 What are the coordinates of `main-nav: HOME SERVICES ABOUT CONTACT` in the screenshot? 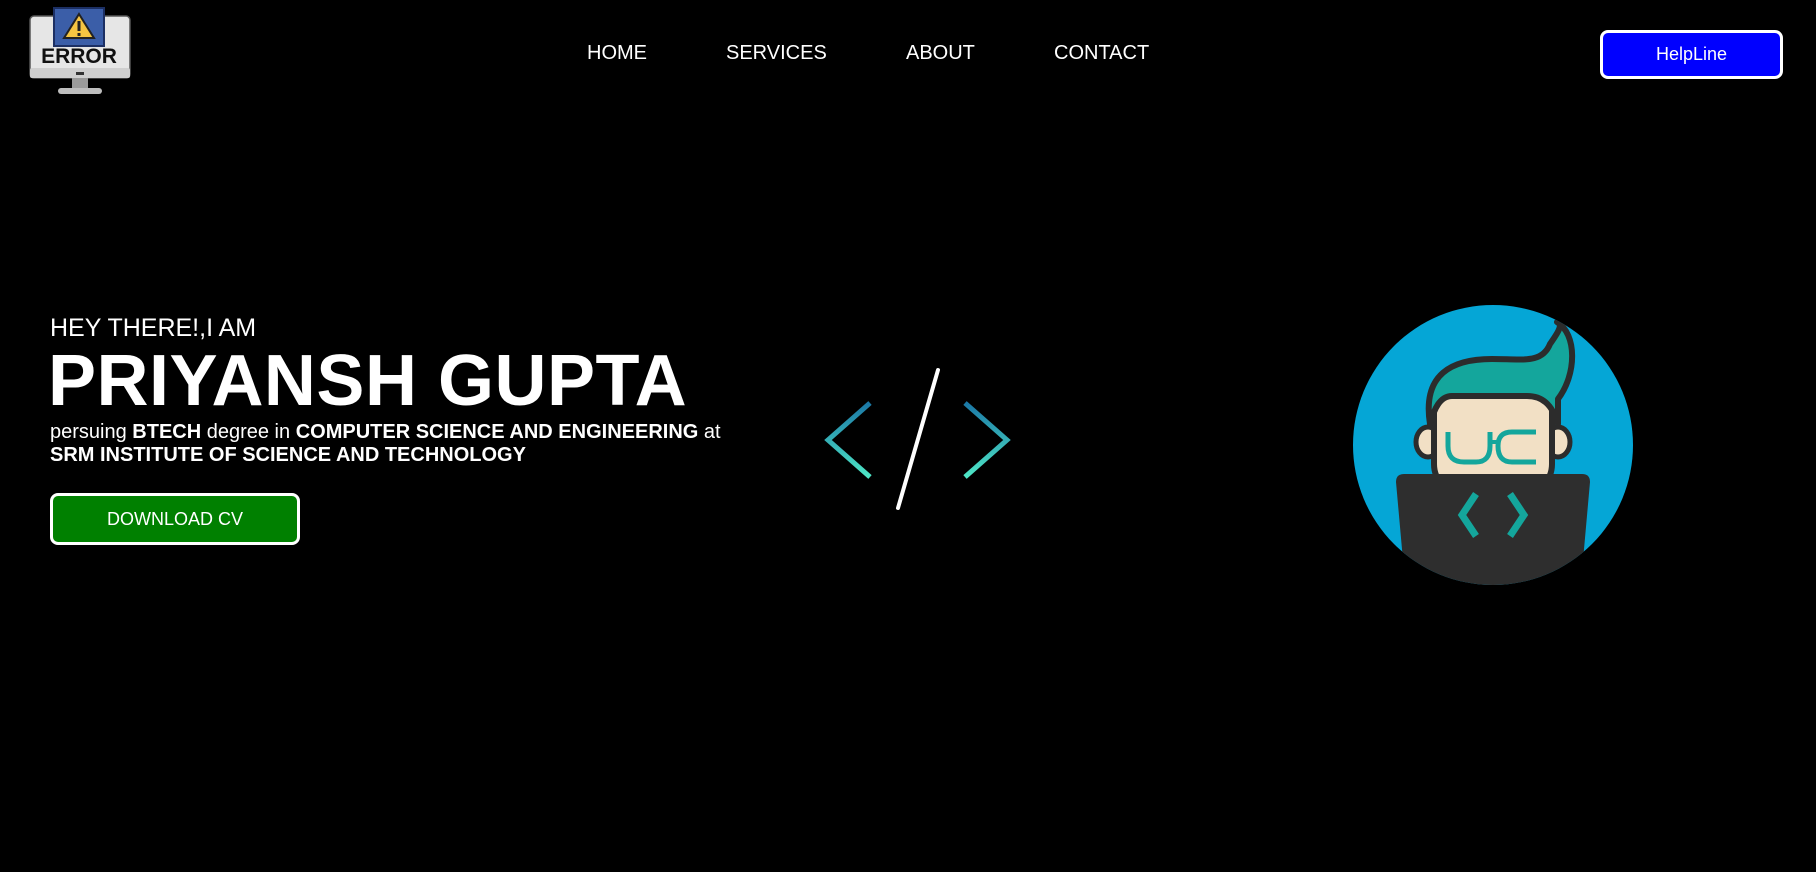 It's located at (908, 56).